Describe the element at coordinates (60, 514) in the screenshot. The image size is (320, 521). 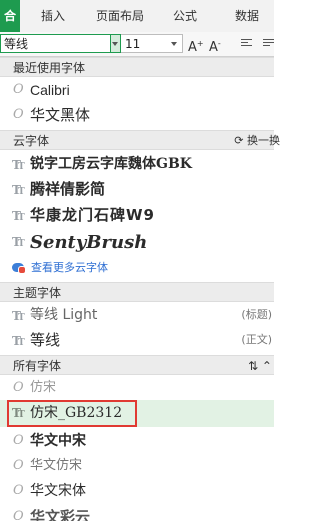
I see `font-item-label: 华文彩云` at that location.